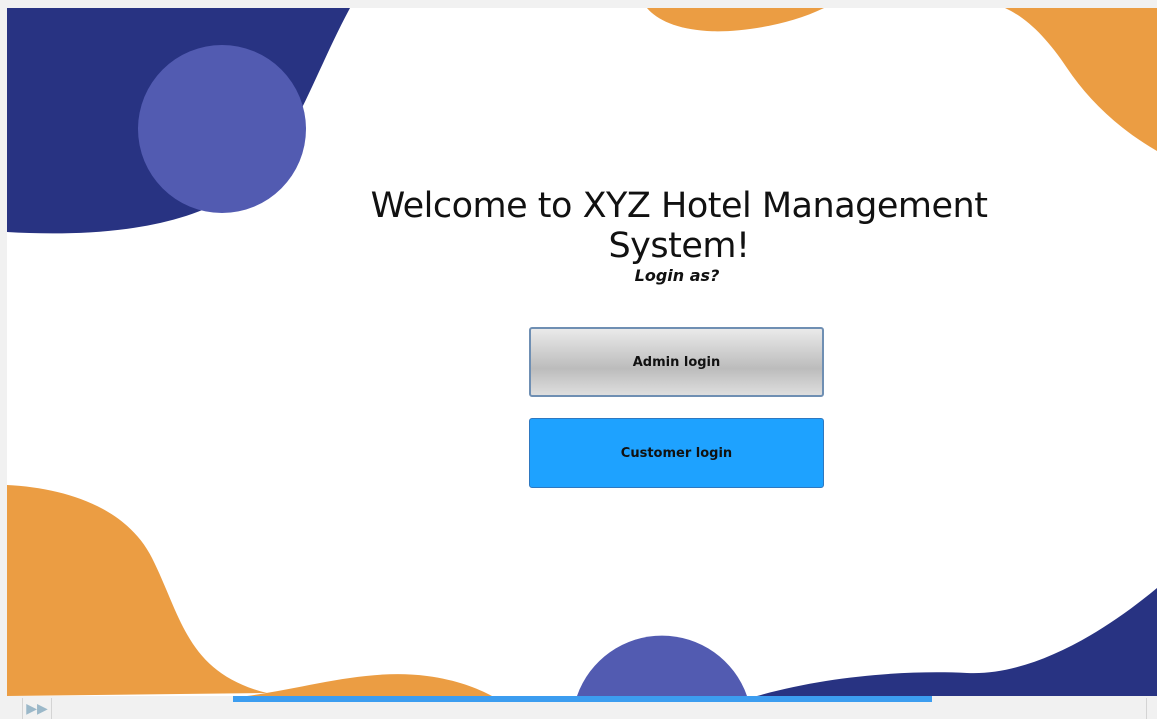 The width and height of the screenshot is (1157, 719). I want to click on top-left-circle, so click(222, 129).